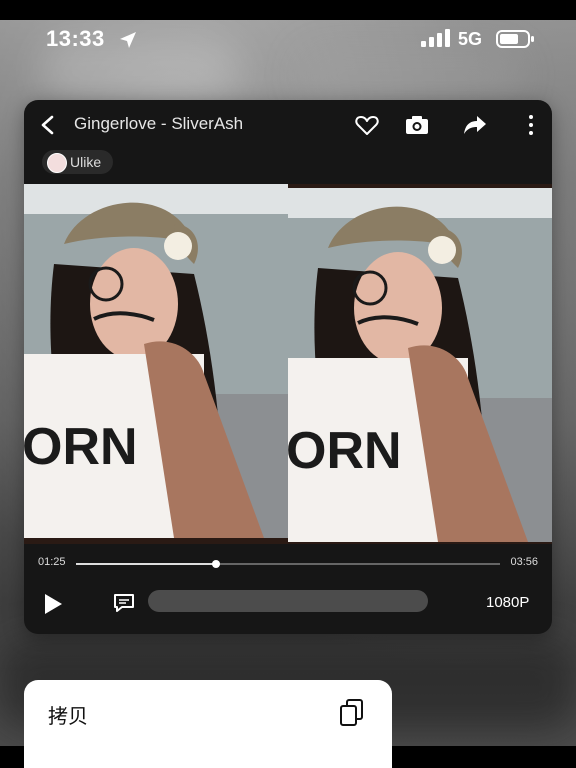  Describe the element at coordinates (475, 125) in the screenshot. I see `share-arrow-icon` at that location.